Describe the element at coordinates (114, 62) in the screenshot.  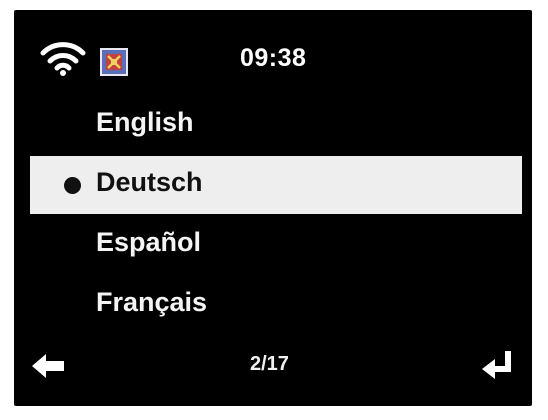
I see `language-flag-icon` at that location.